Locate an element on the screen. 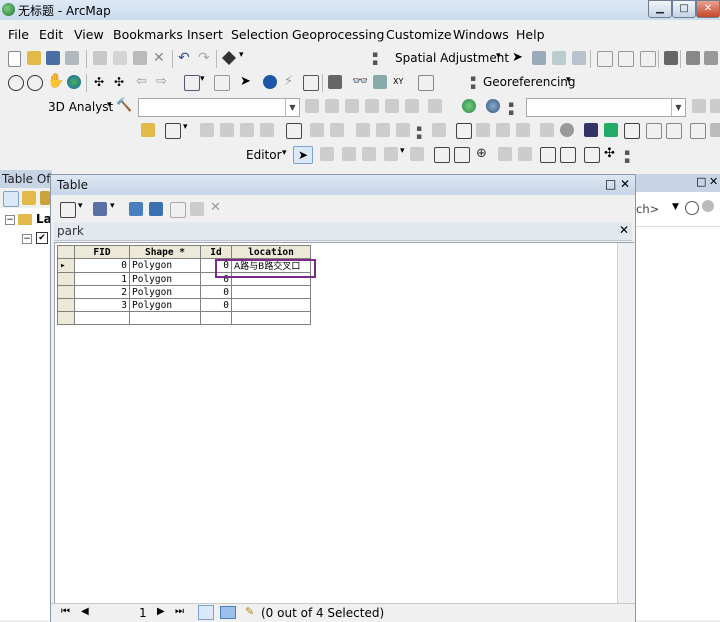 Image resolution: width=720 pixels, height=622 pixels. maximize-button: □ is located at coordinates (684, 9).